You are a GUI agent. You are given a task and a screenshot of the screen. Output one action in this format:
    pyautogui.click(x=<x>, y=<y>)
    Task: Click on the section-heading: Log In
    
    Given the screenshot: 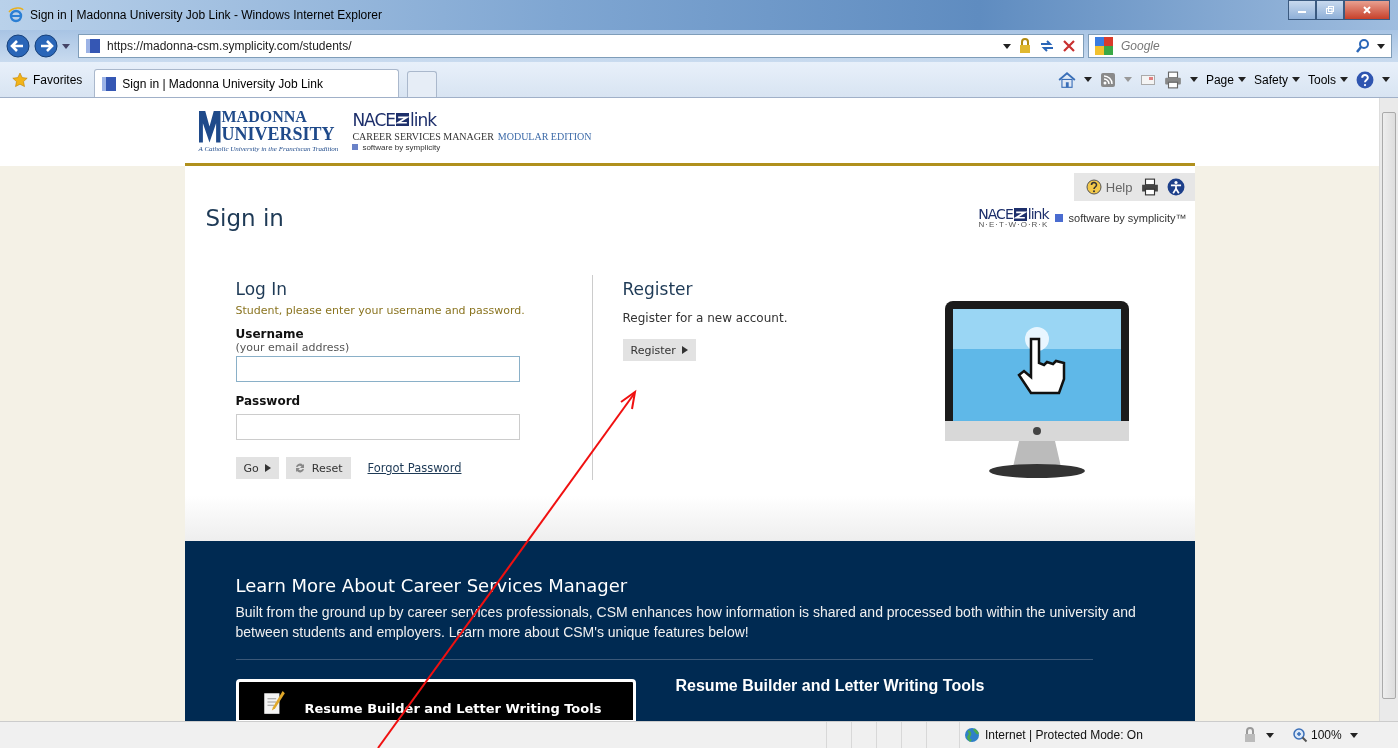 What is the action you would take?
    pyautogui.click(x=262, y=289)
    